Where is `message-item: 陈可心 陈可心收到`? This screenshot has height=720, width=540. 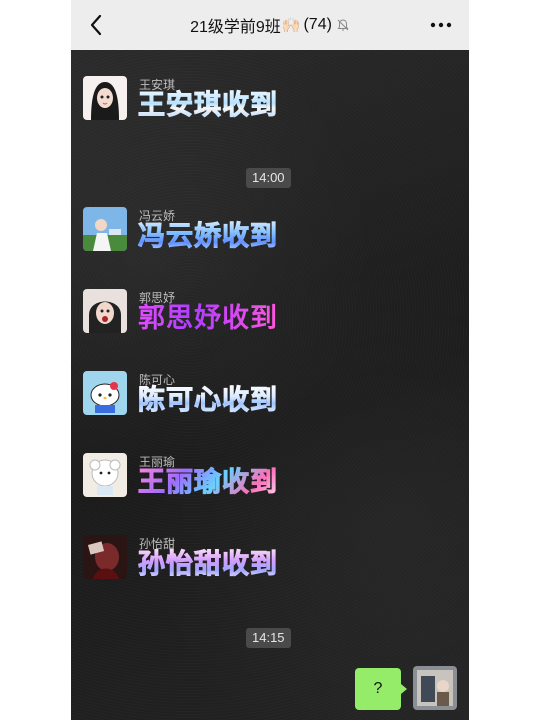
message-item: 陈可心 陈可心收到 is located at coordinates (273, 397).